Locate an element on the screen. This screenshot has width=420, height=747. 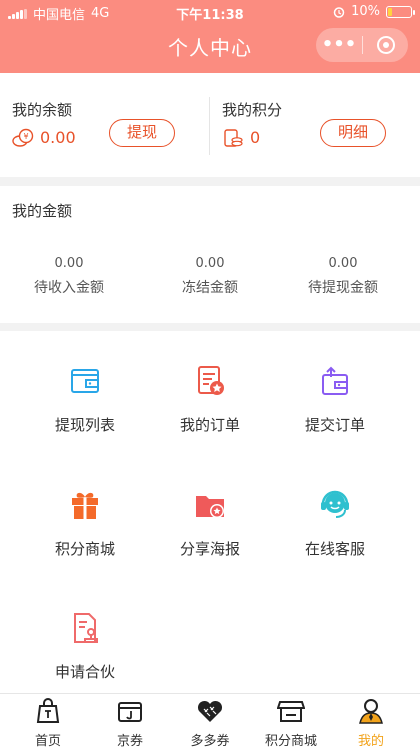
tab-jd-coupon: 京券 is located at coordinates (130, 722).